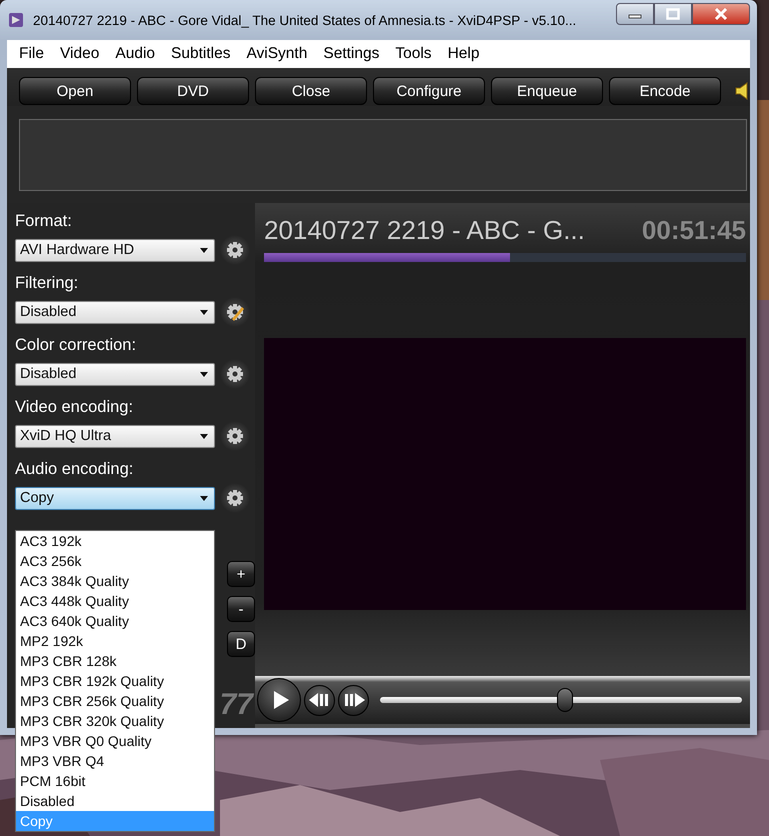  What do you see at coordinates (351, 54) in the screenshot?
I see `menu-item: Settings` at bounding box center [351, 54].